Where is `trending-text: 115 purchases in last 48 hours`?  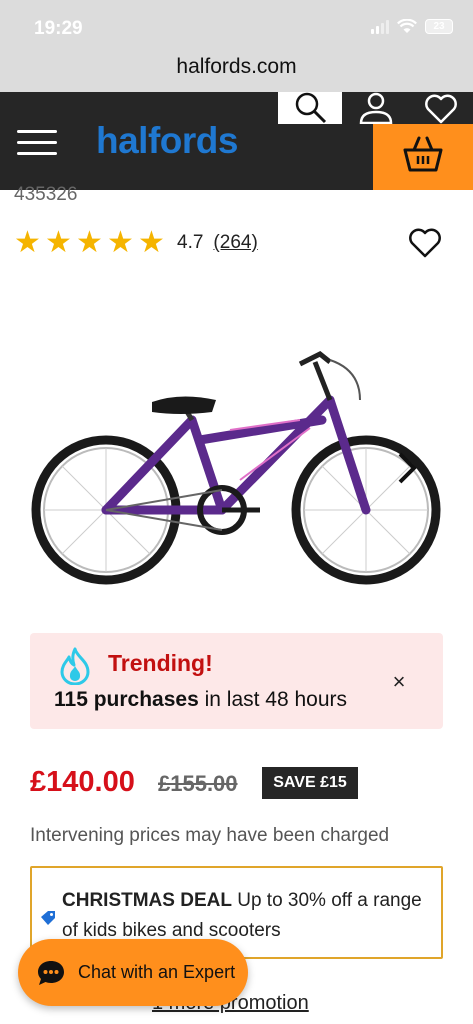 trending-text: 115 purchases in last 48 hours is located at coordinates (200, 700).